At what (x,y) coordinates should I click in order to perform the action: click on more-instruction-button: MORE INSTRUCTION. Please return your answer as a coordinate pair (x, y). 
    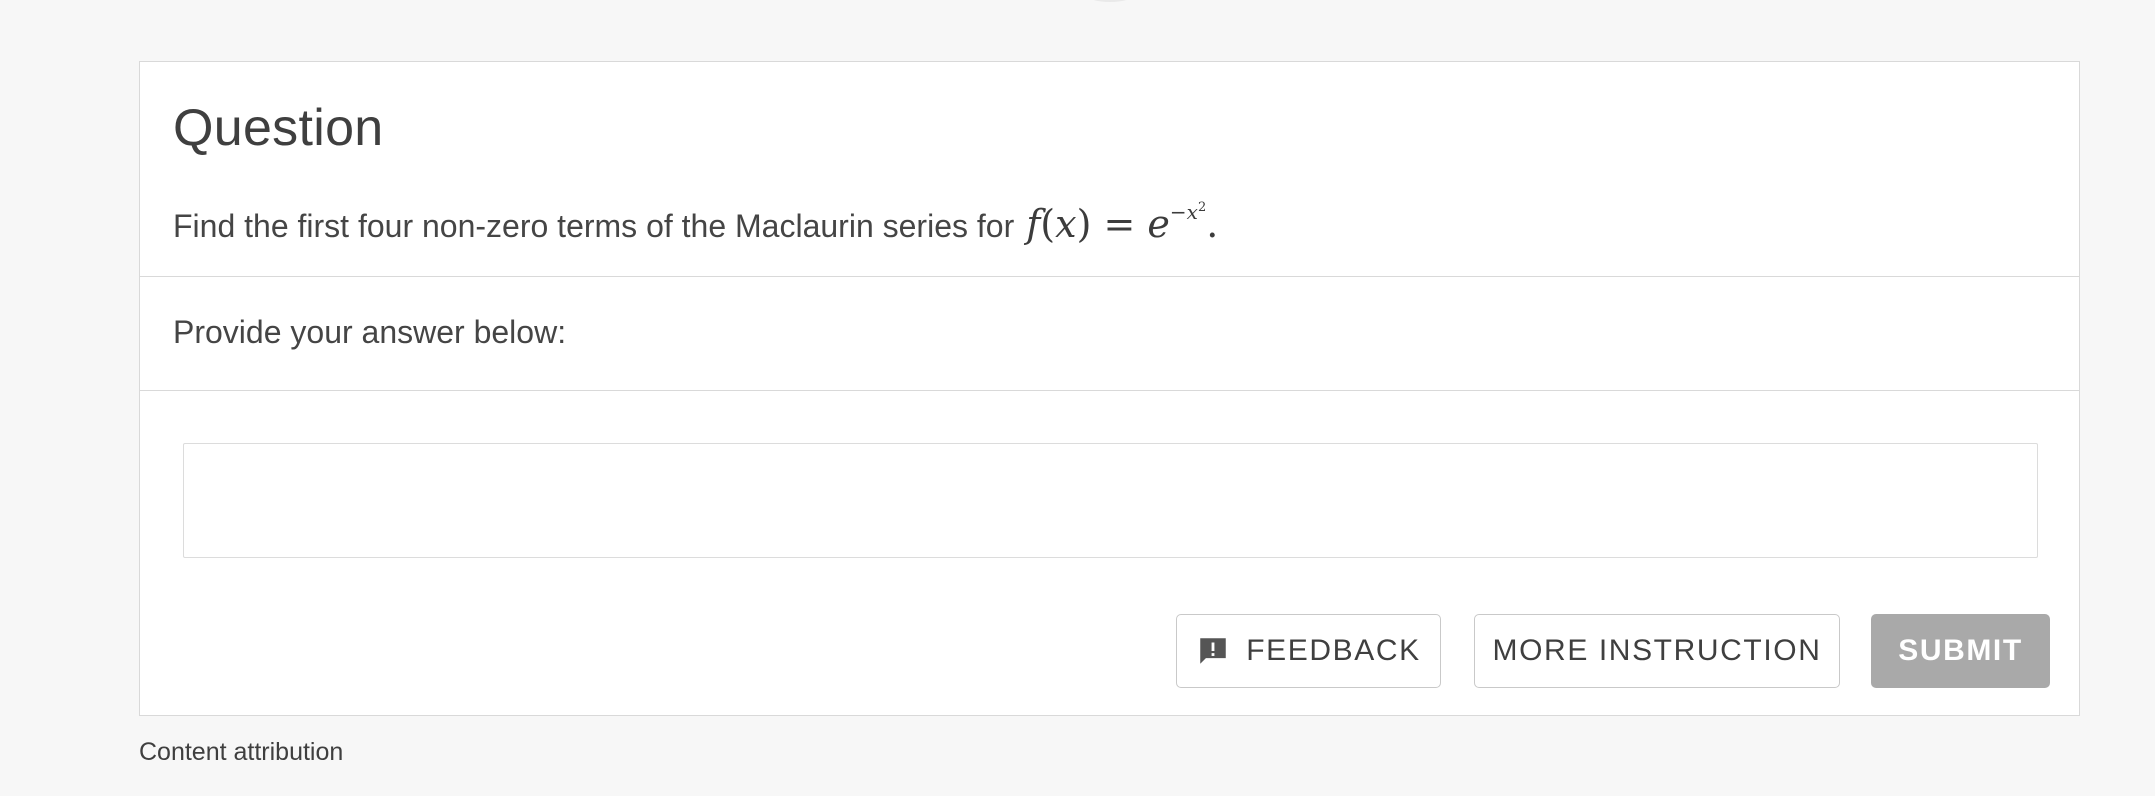
    Looking at the image, I should click on (1657, 651).